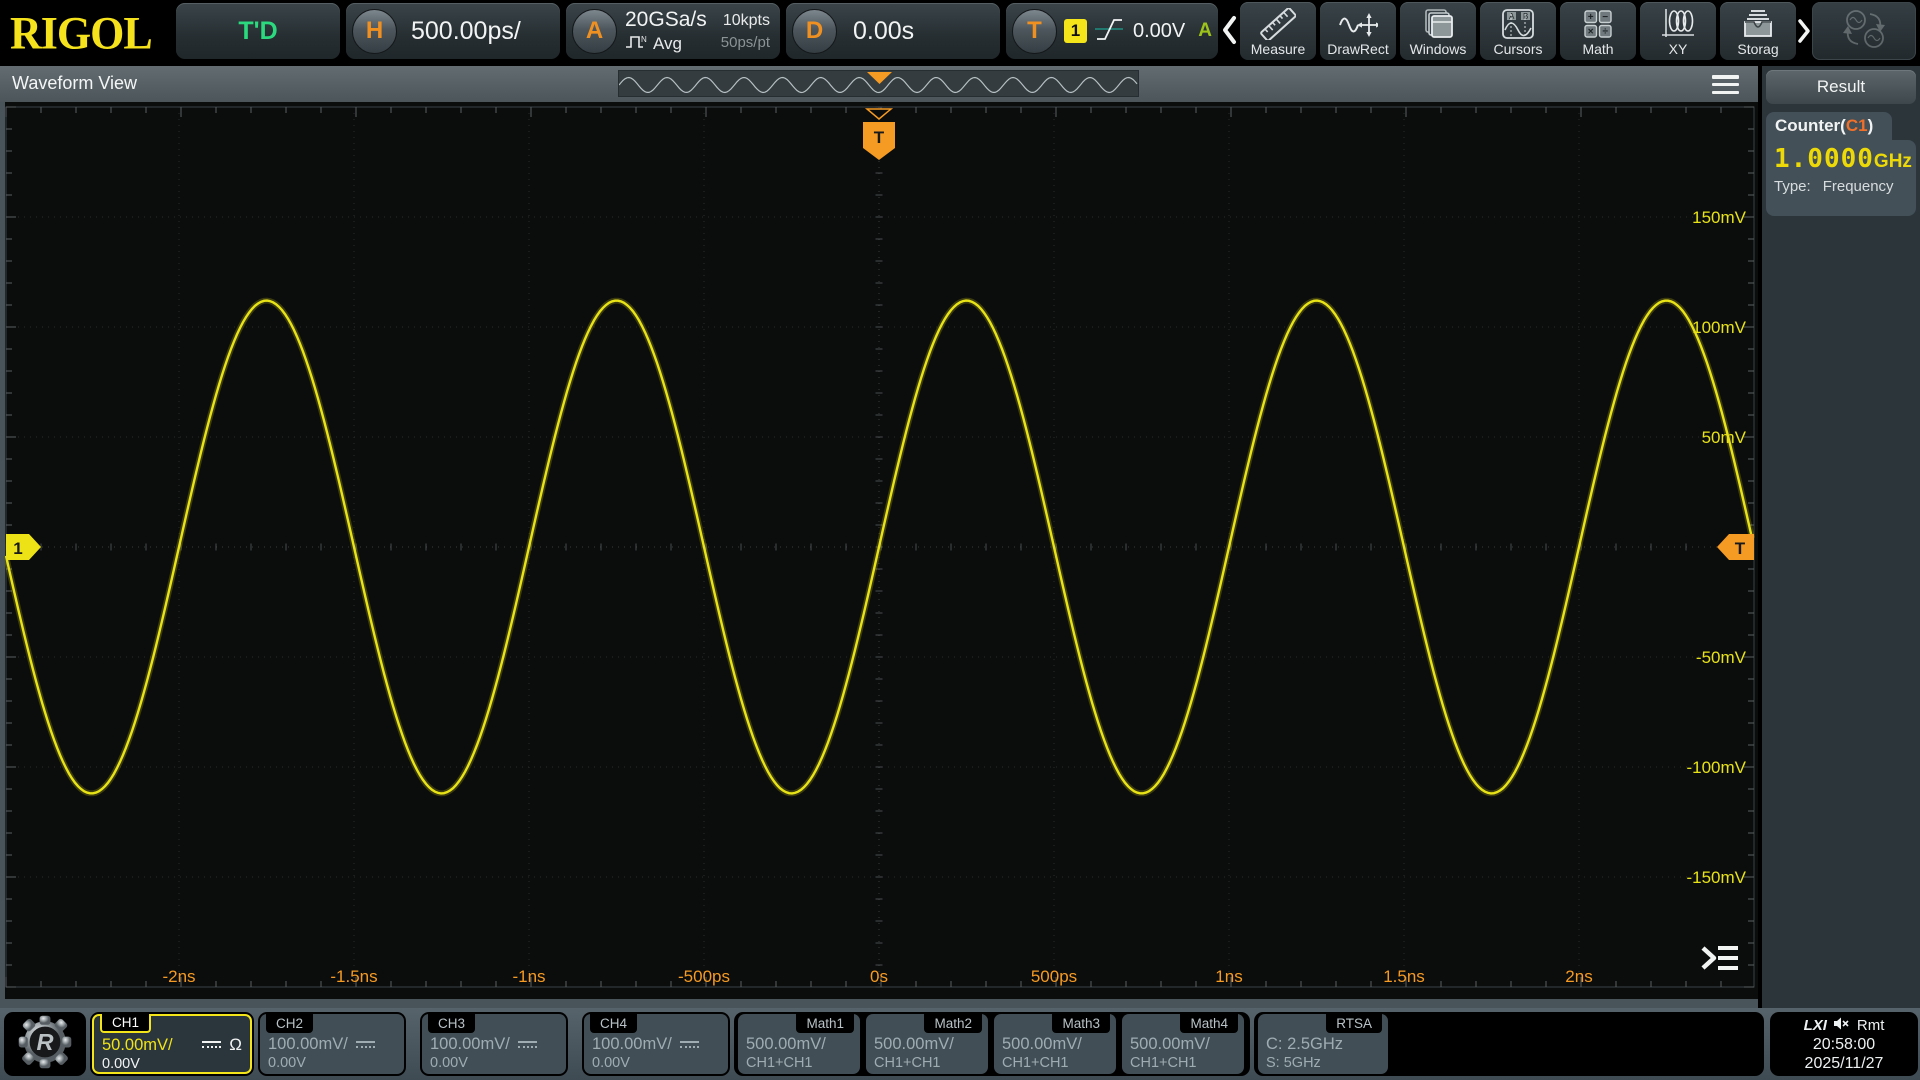 Image resolution: width=1920 pixels, height=1080 pixels. What do you see at coordinates (1719, 217) in the screenshot?
I see `y-axis-label: 150mV` at bounding box center [1719, 217].